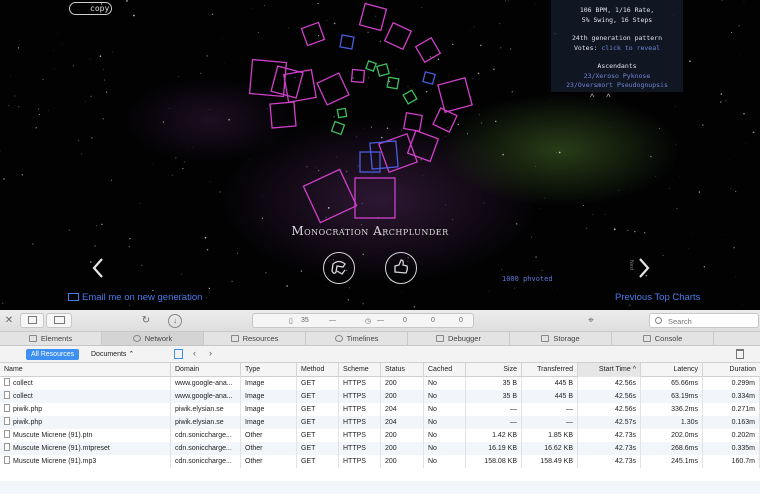  Describe the element at coordinates (402, 370) in the screenshot. I see `column-status: Status` at that location.